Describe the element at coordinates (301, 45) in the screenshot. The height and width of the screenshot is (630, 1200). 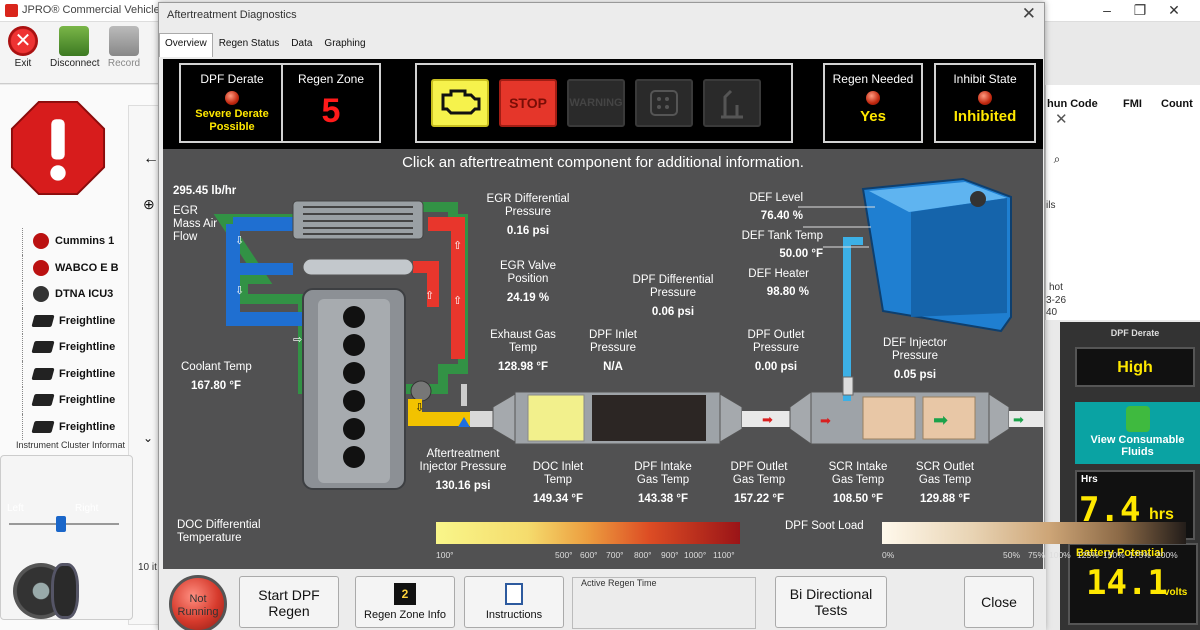
I see `tab-data: Data` at that location.